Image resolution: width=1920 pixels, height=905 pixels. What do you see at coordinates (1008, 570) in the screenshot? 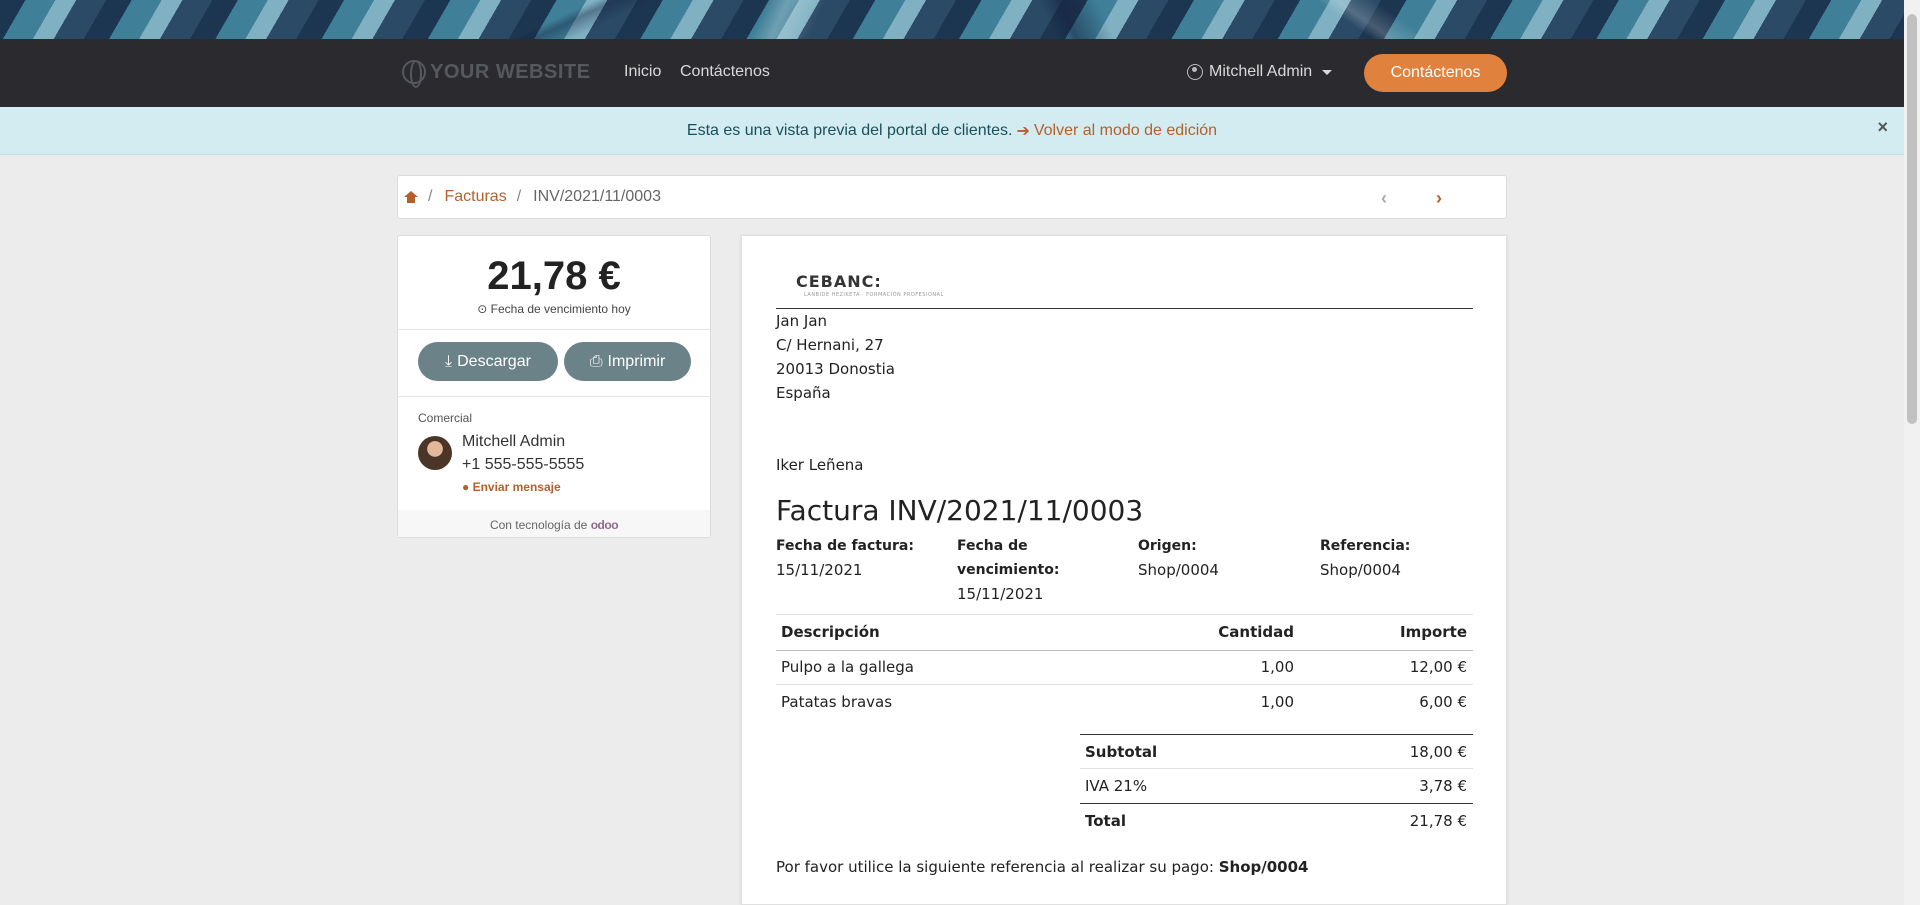
I see `due-date-label: vencimiento:` at bounding box center [1008, 570].